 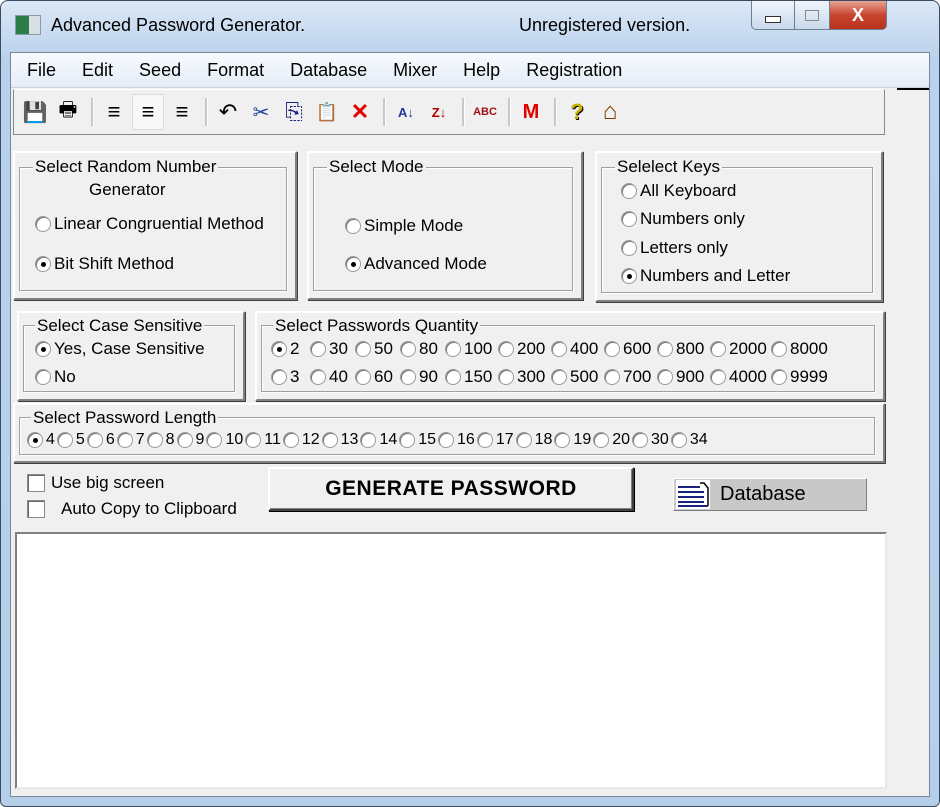 I want to click on paste-button: 📋, so click(x=327, y=112).